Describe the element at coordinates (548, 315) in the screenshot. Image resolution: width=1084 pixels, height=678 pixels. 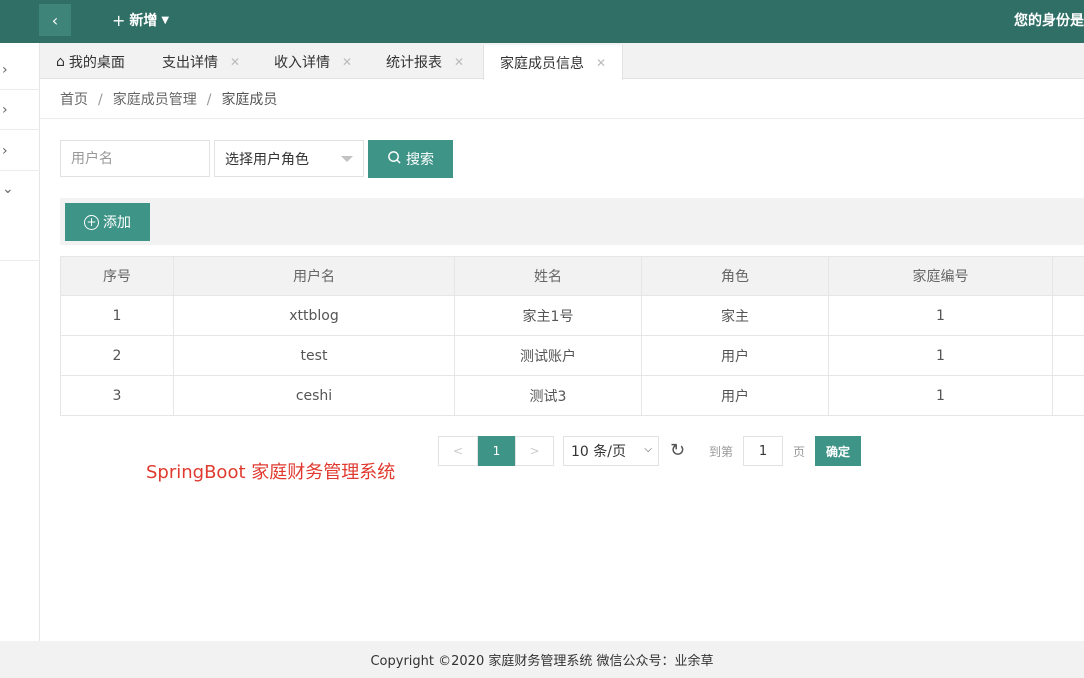
I see `cell-name: 家主1号` at that location.